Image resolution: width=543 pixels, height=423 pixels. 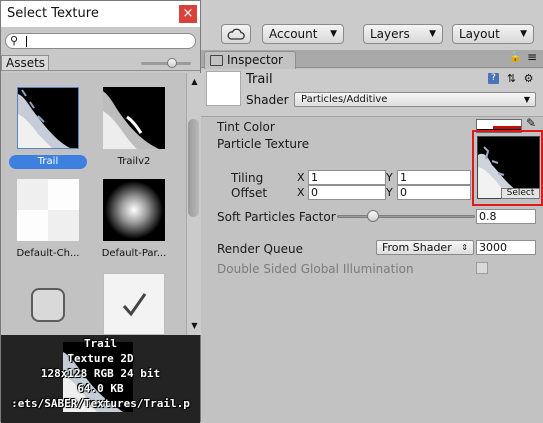 I want to click on asset-item: Trailv2, so click(x=134, y=128).